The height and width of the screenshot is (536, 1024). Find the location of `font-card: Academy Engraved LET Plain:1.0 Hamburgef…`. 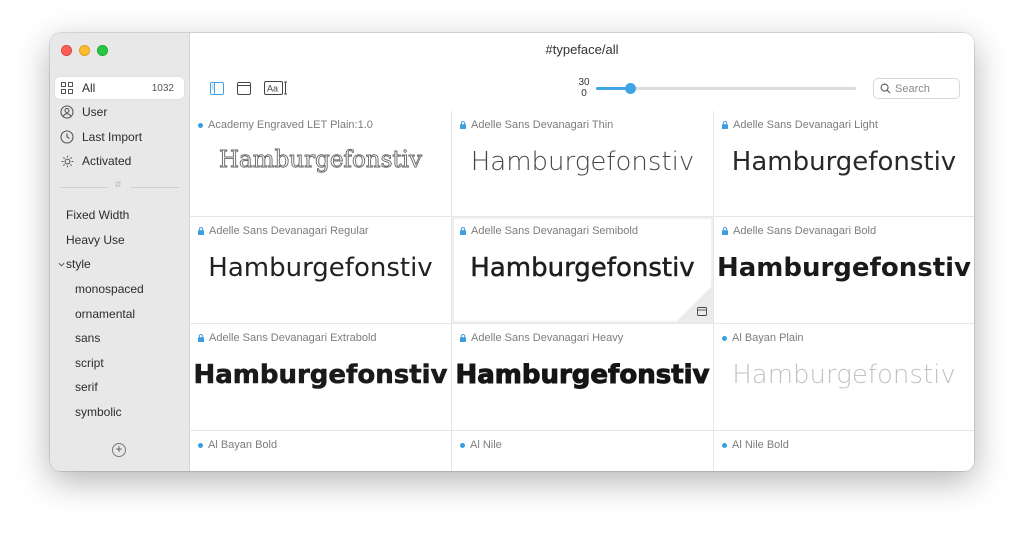

font-card: Academy Engraved LET Plain:1.0 Hamburgef… is located at coordinates (321, 164).